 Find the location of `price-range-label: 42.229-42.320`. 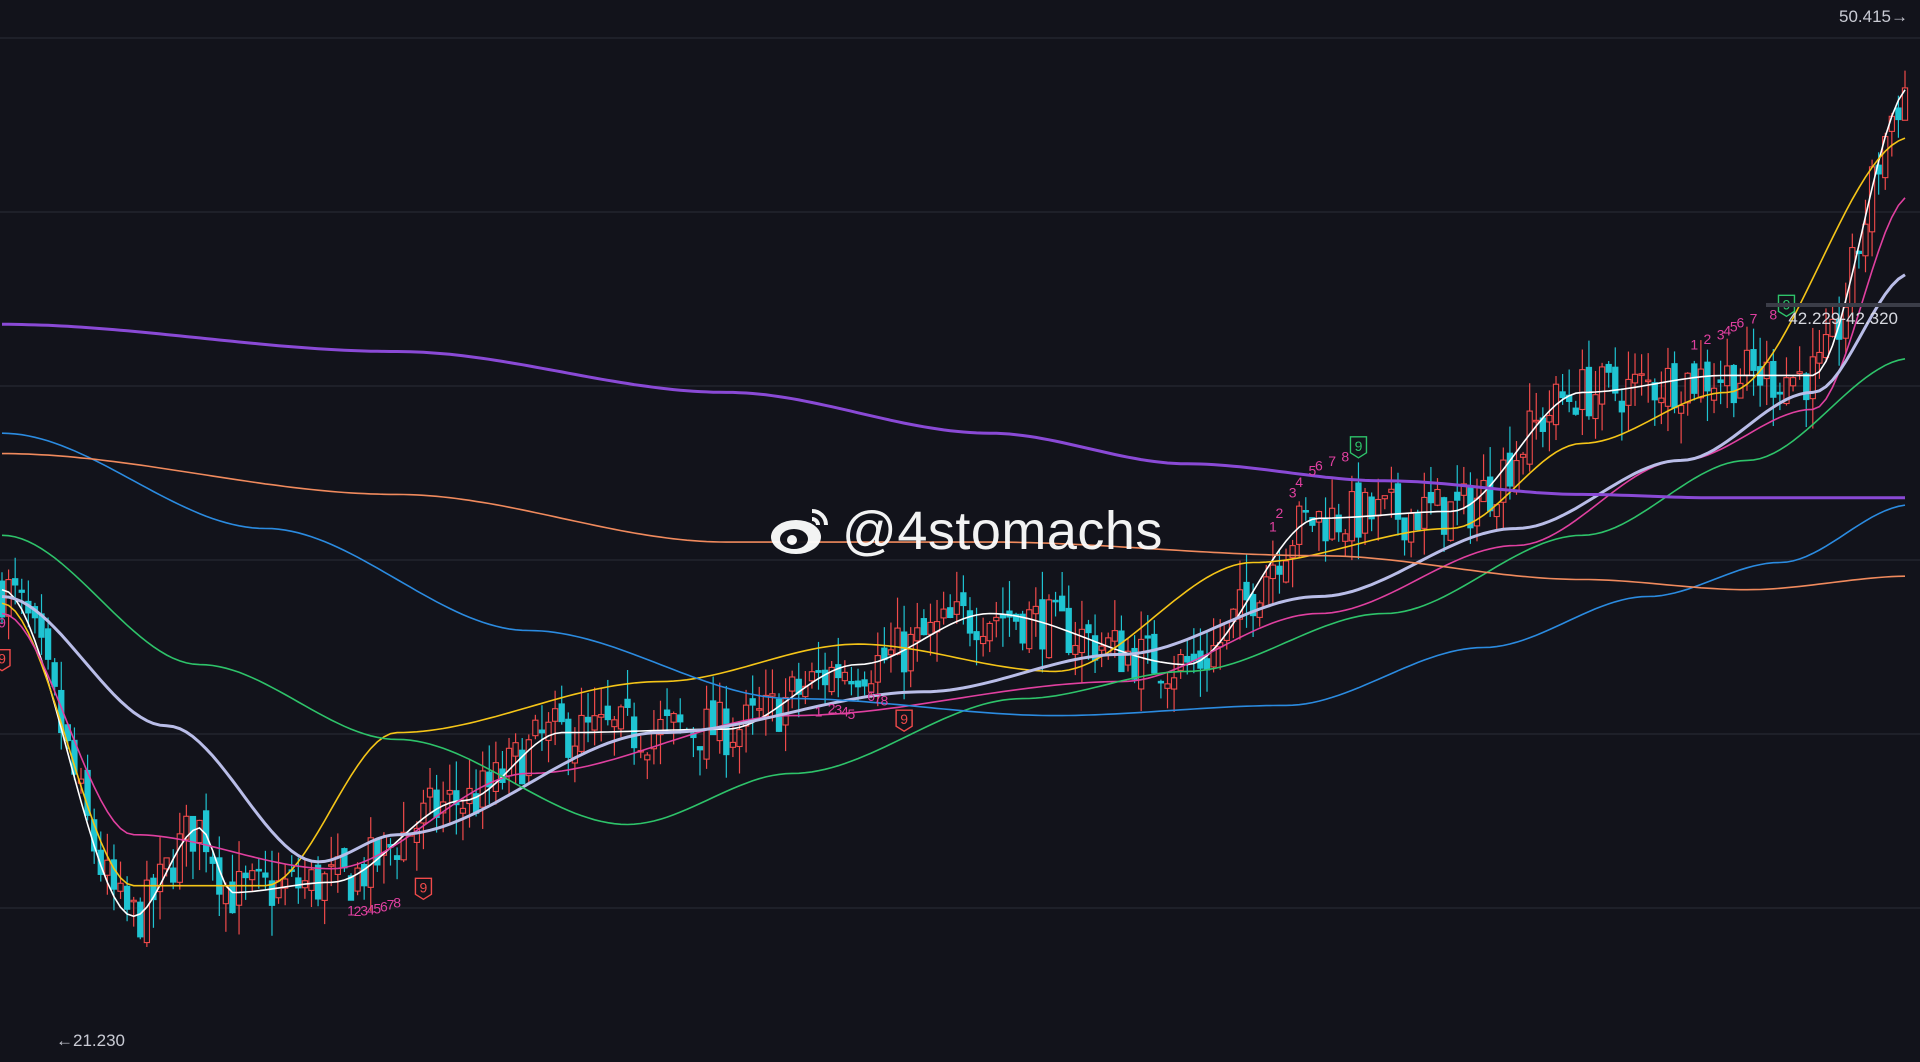

price-range-label: 42.229-42.320 is located at coordinates (1843, 318).